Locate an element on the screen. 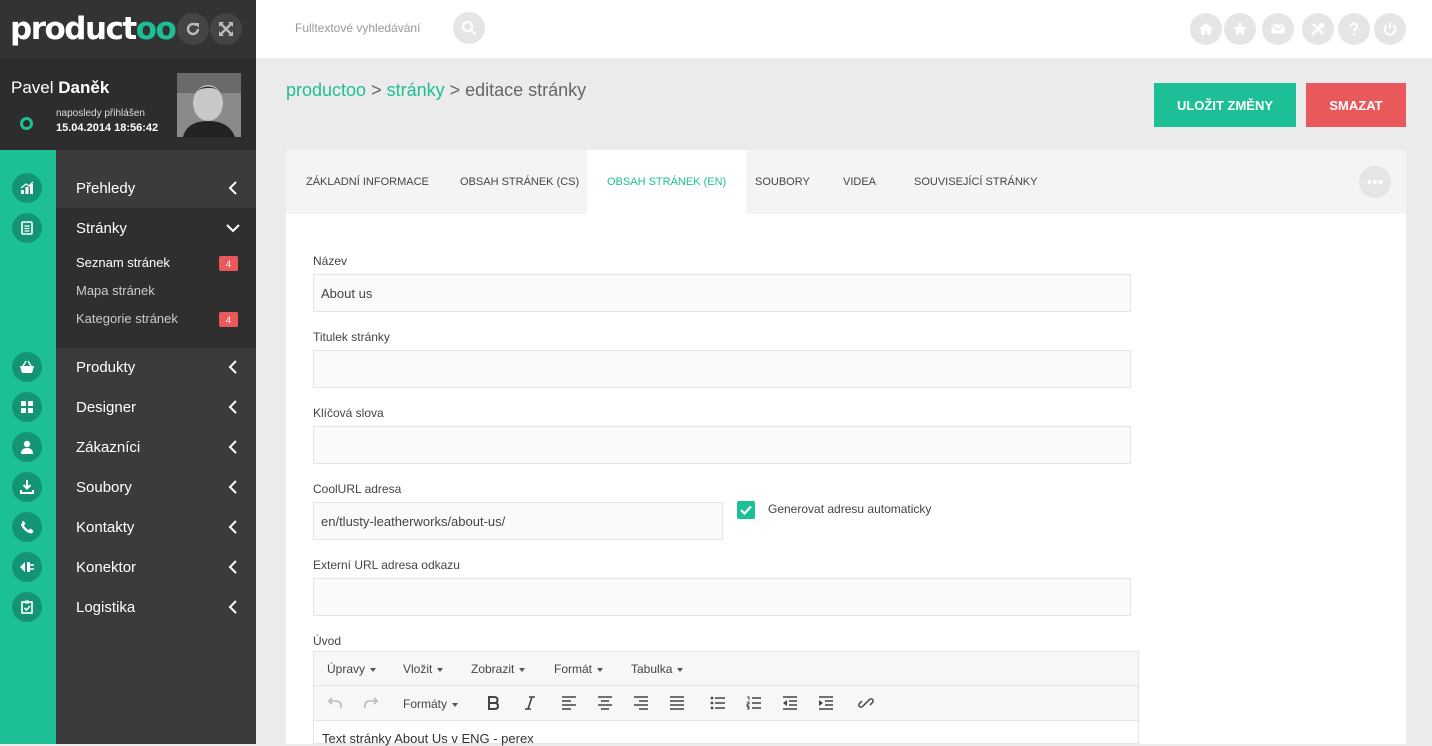 Image resolution: width=1432 pixels, height=746 pixels. formats-label: Formáty is located at coordinates (425, 704).